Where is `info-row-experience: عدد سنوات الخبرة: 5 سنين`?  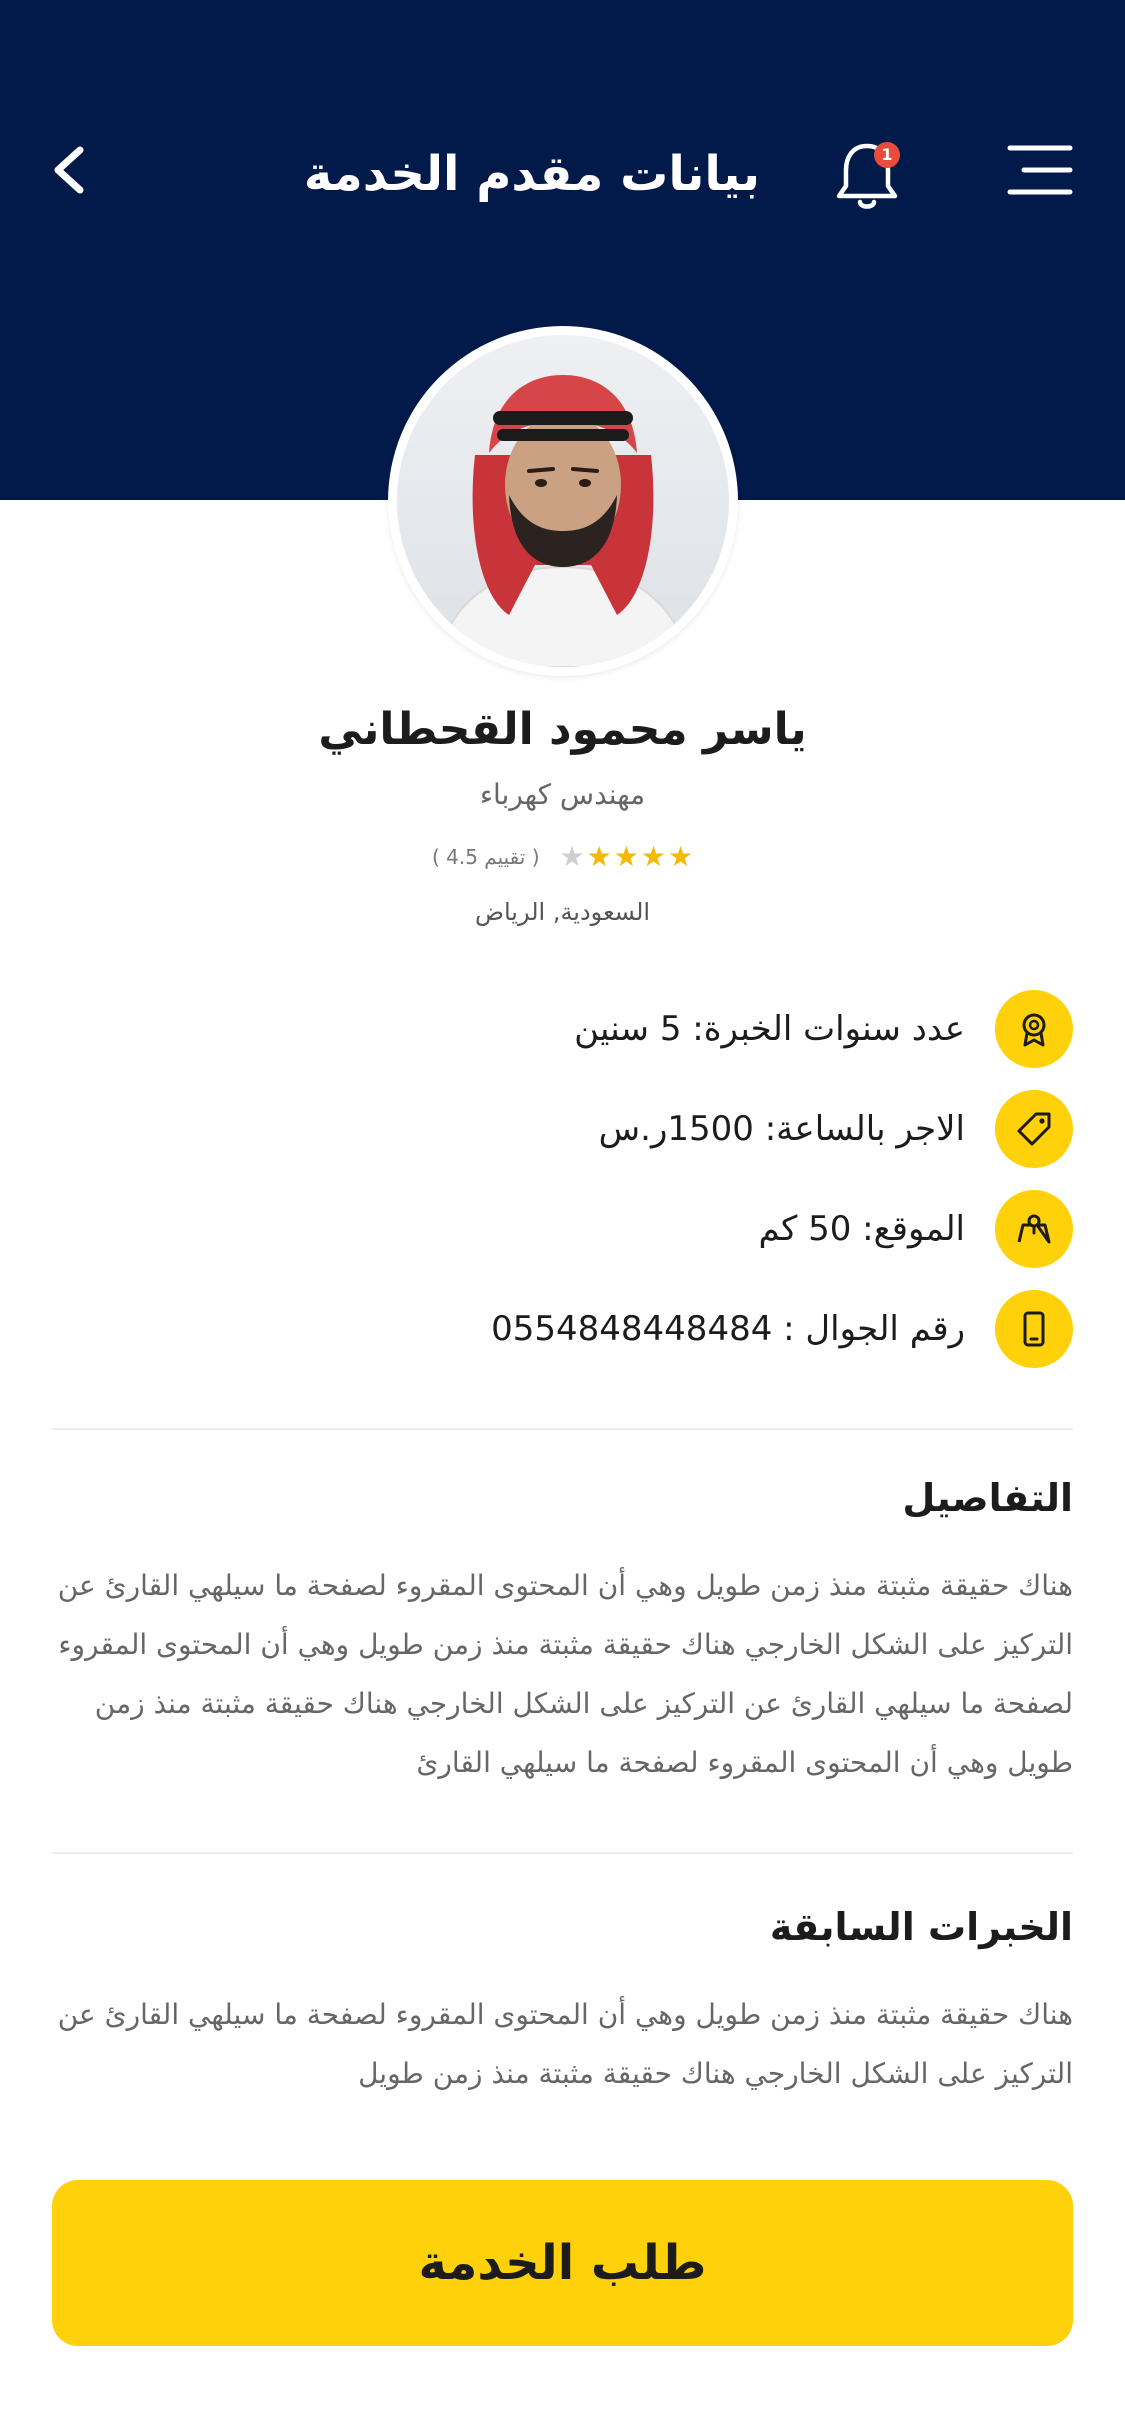 info-row-experience: عدد سنوات الخبرة: 5 سنين is located at coordinates (693, 1029).